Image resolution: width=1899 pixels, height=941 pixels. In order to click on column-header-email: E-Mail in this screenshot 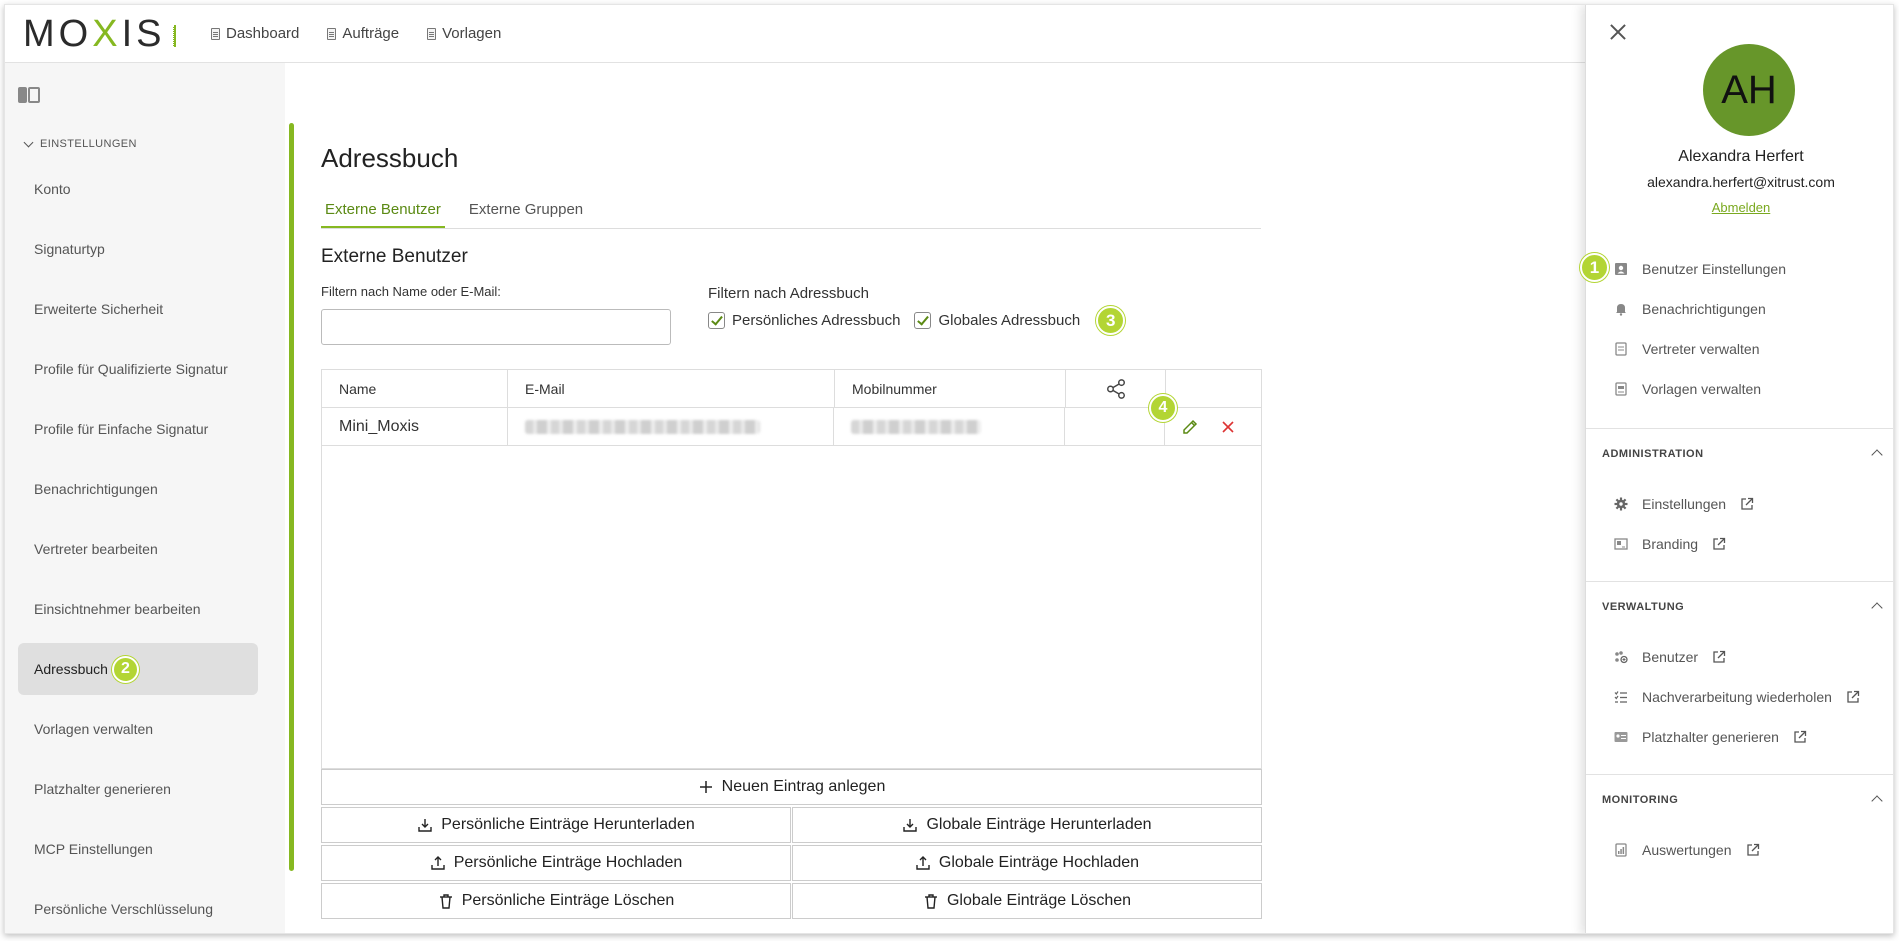, I will do `click(671, 388)`.